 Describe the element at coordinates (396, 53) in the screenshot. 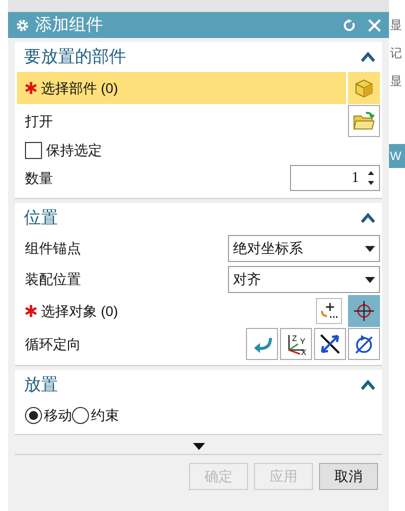

I see `background-text: 记` at that location.